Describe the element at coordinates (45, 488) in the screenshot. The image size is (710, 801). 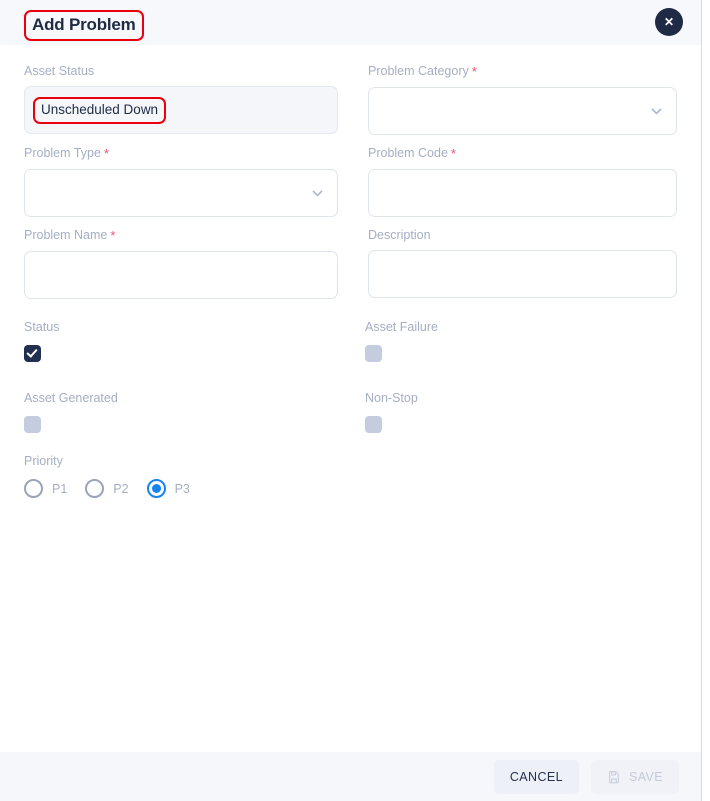
I see `priority-radio-p1: P1` at that location.